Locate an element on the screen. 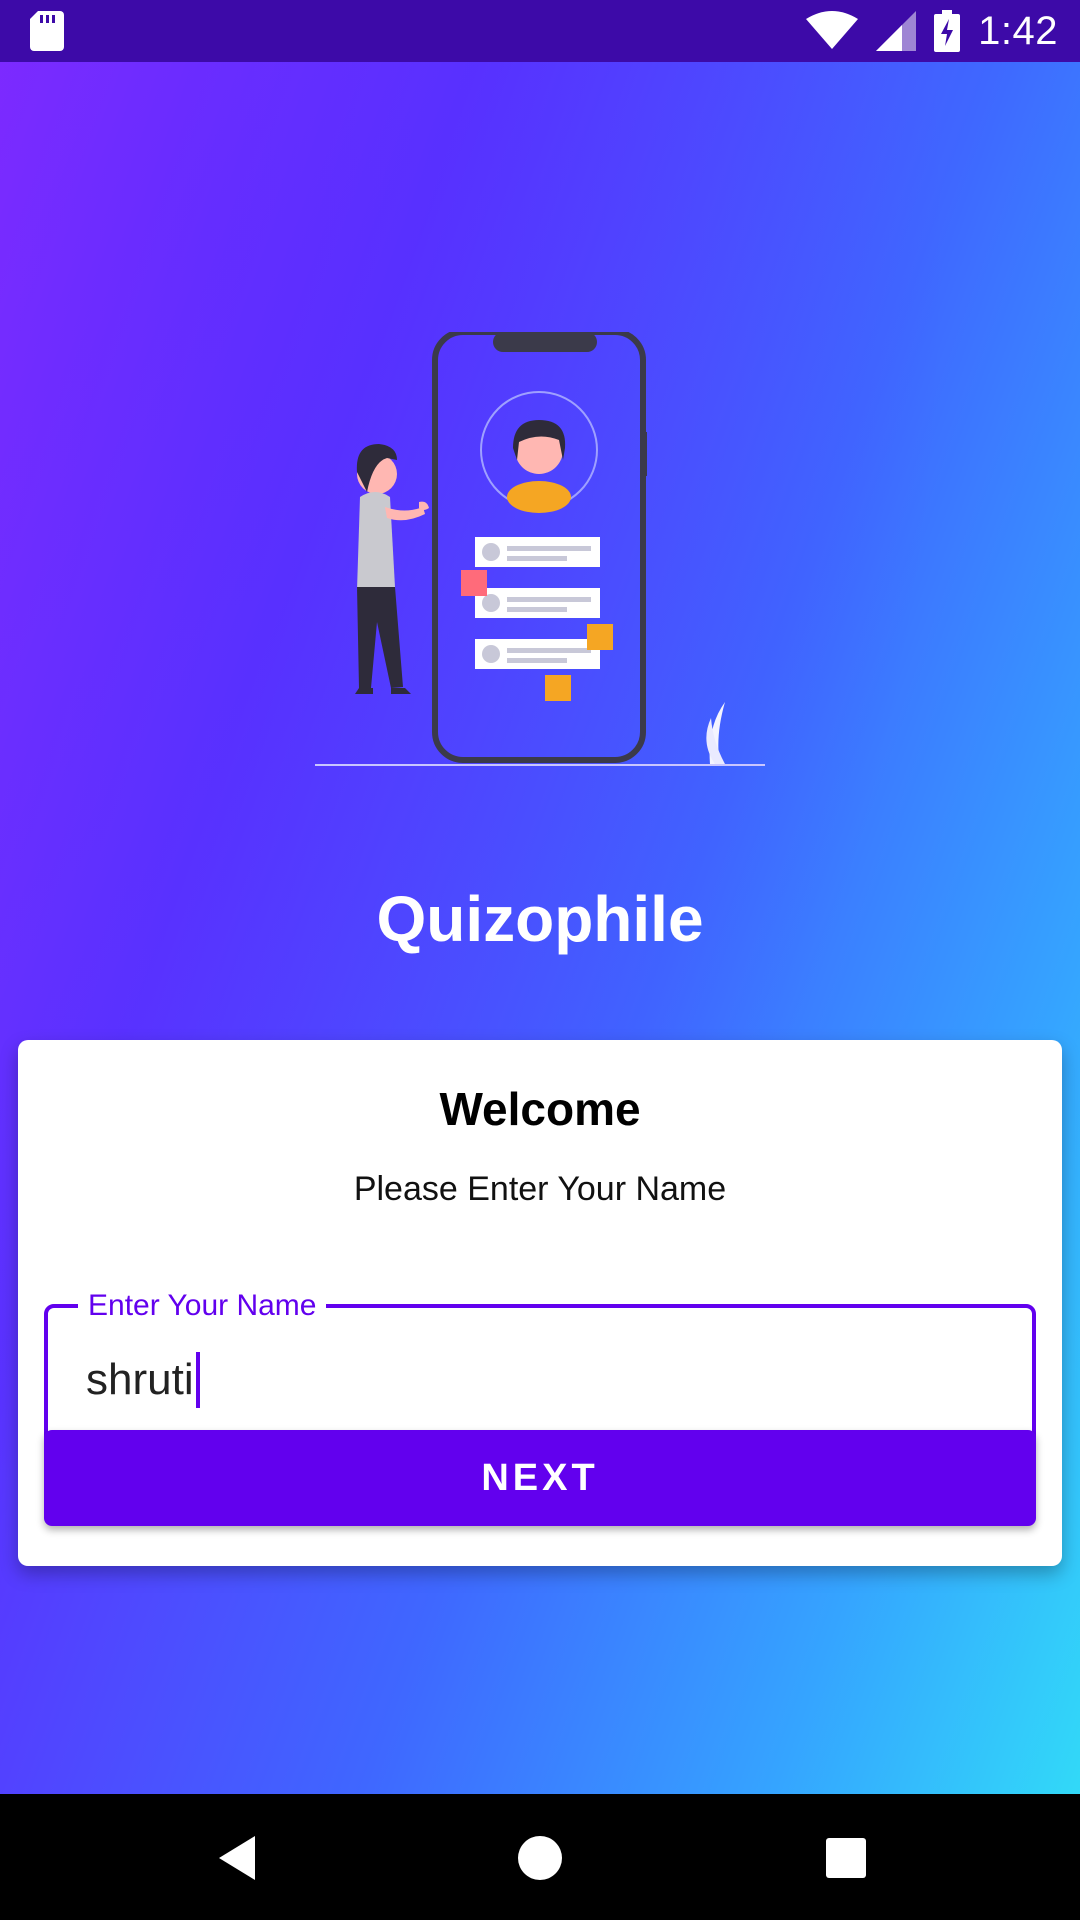 The image size is (1080, 1920). status-right: 1:42 is located at coordinates (932, 31).